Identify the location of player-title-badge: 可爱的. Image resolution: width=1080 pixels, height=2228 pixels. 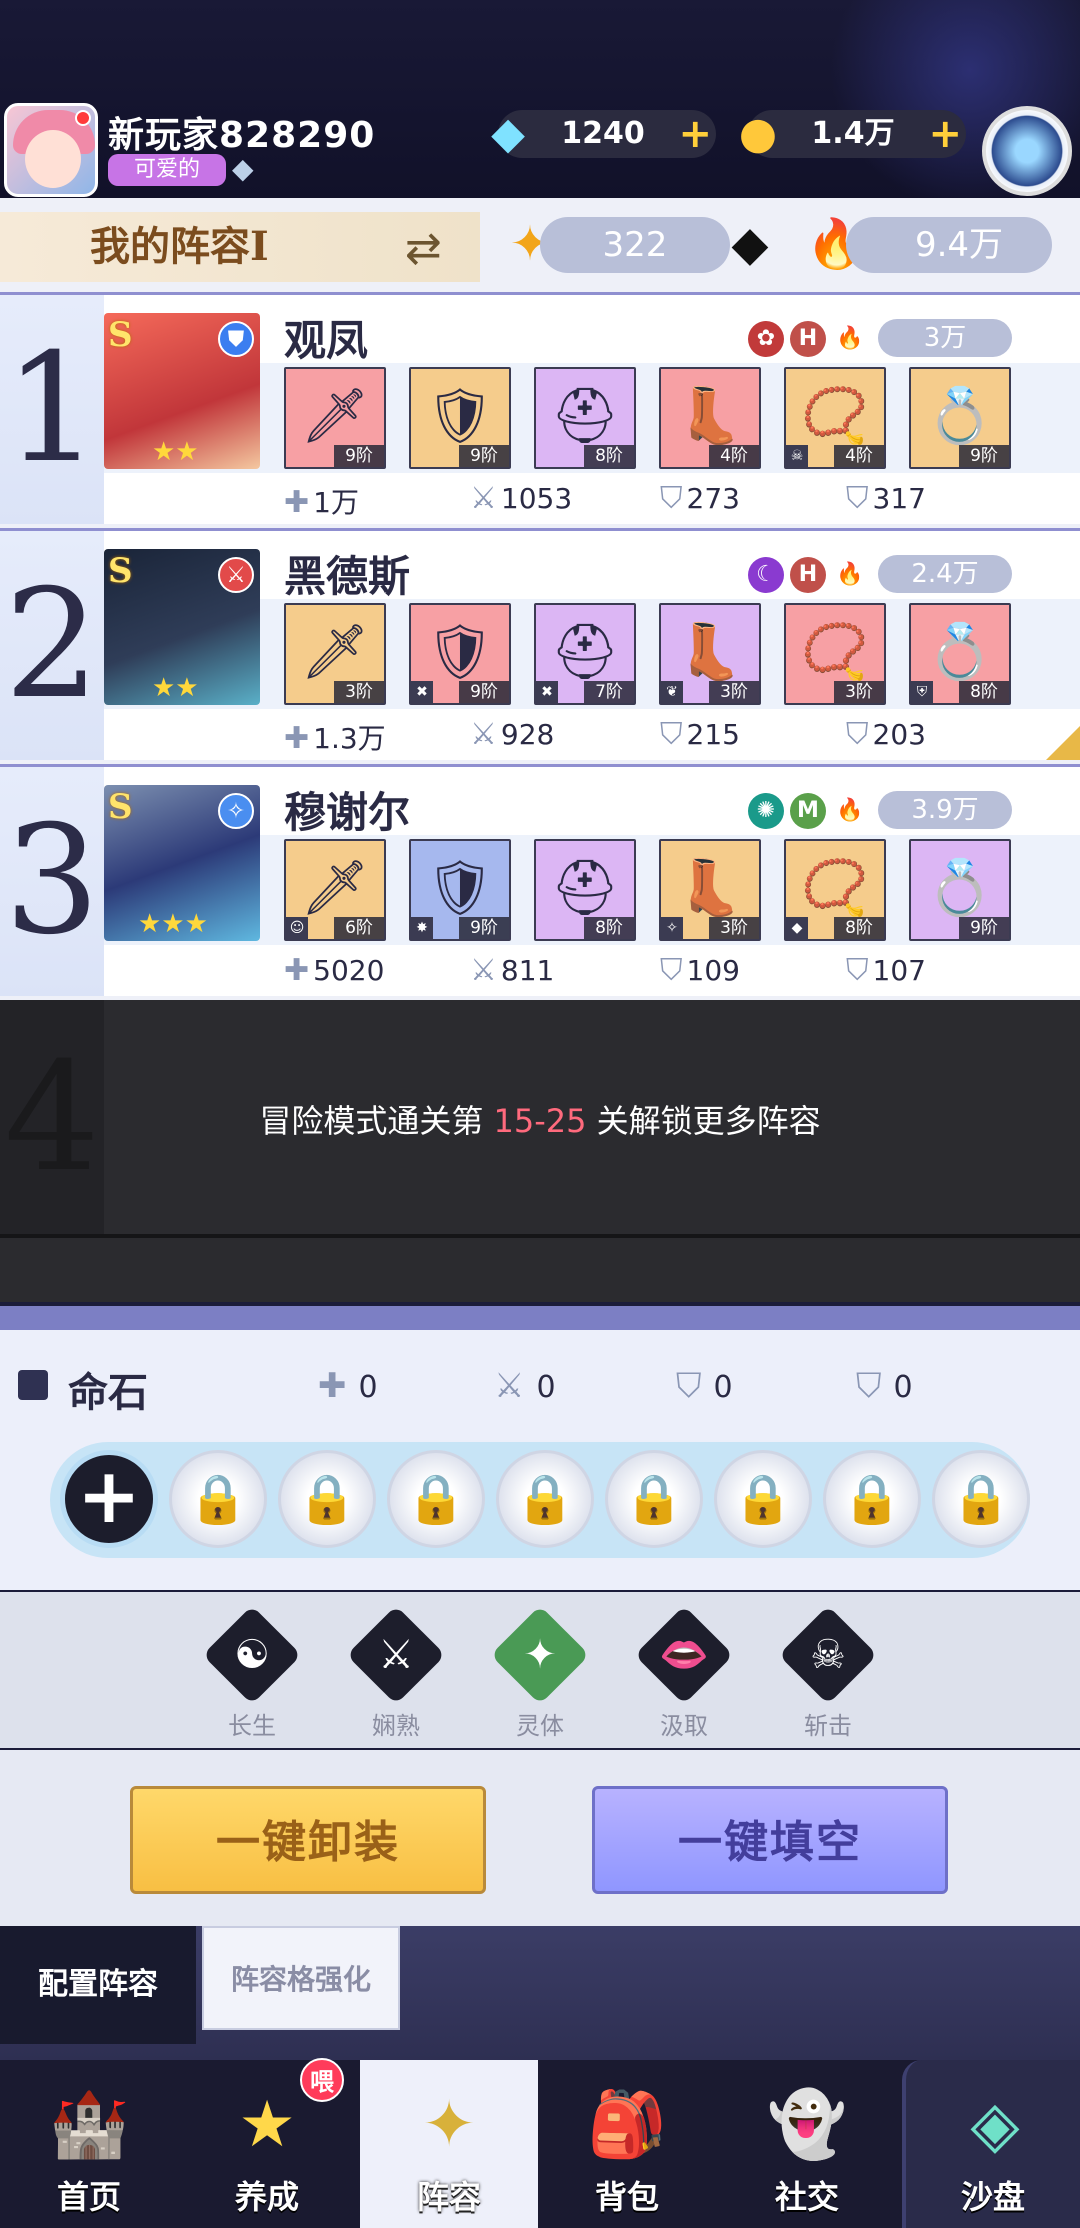
(167, 170).